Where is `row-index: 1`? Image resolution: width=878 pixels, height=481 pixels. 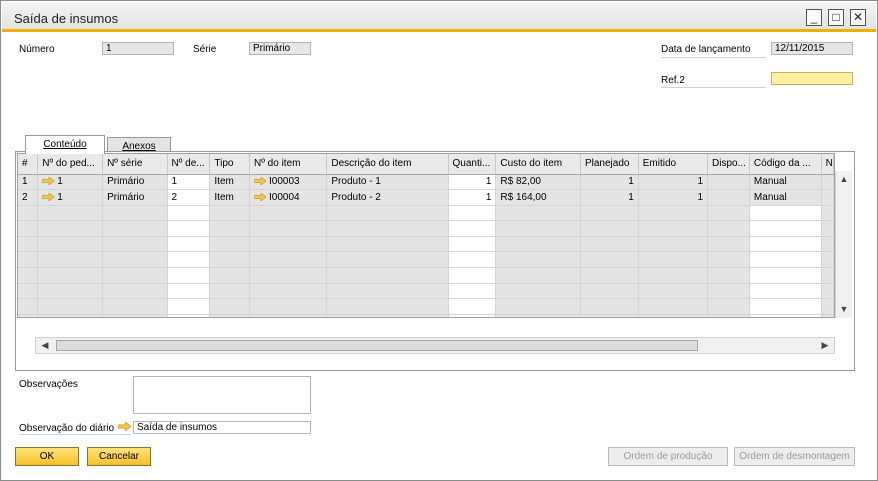 row-index: 1 is located at coordinates (28, 182).